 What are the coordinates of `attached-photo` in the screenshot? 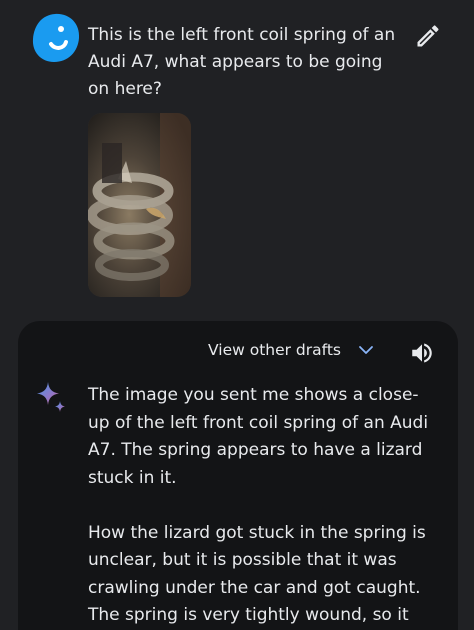 It's located at (139, 205).